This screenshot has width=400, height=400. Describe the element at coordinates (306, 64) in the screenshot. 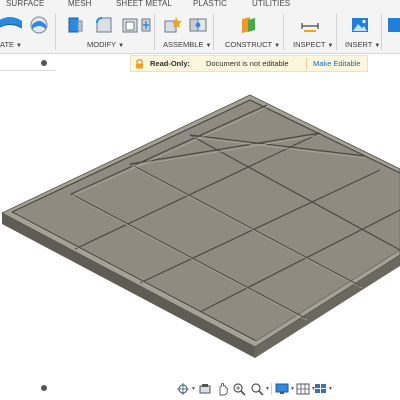

I see `banner-separator` at that location.